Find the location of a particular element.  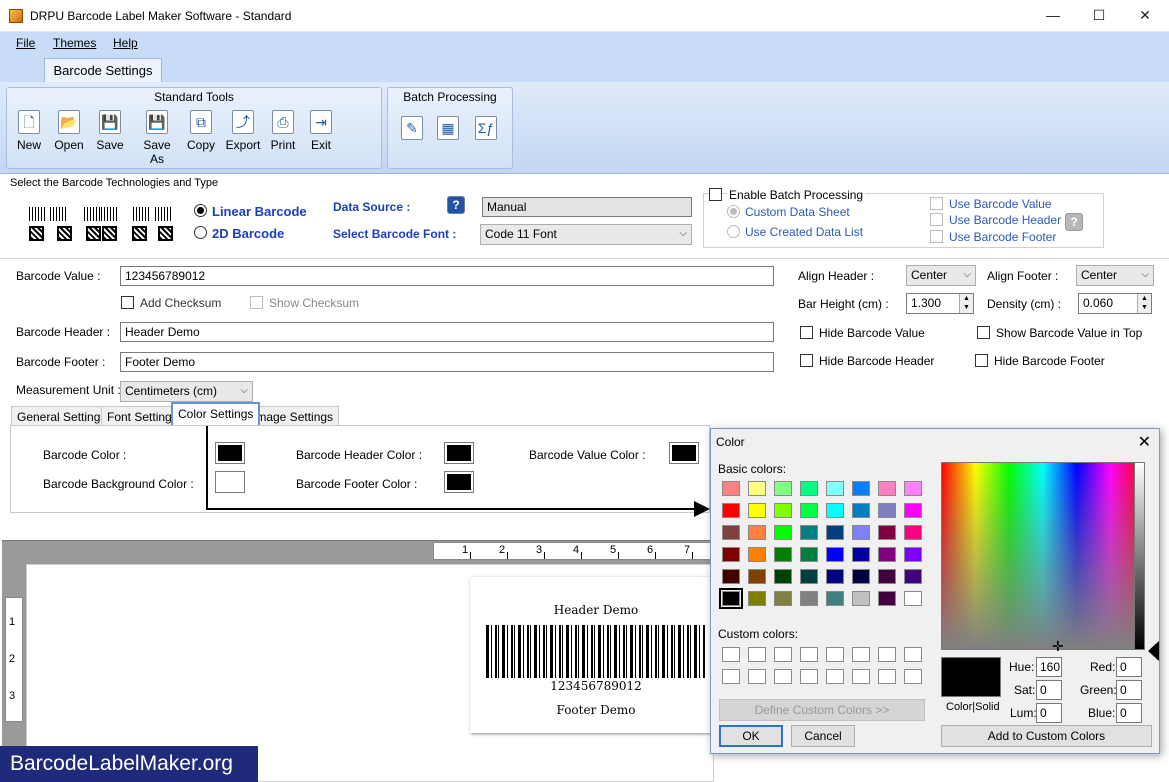

tab-color-settings: Color Settings is located at coordinates (216, 414).